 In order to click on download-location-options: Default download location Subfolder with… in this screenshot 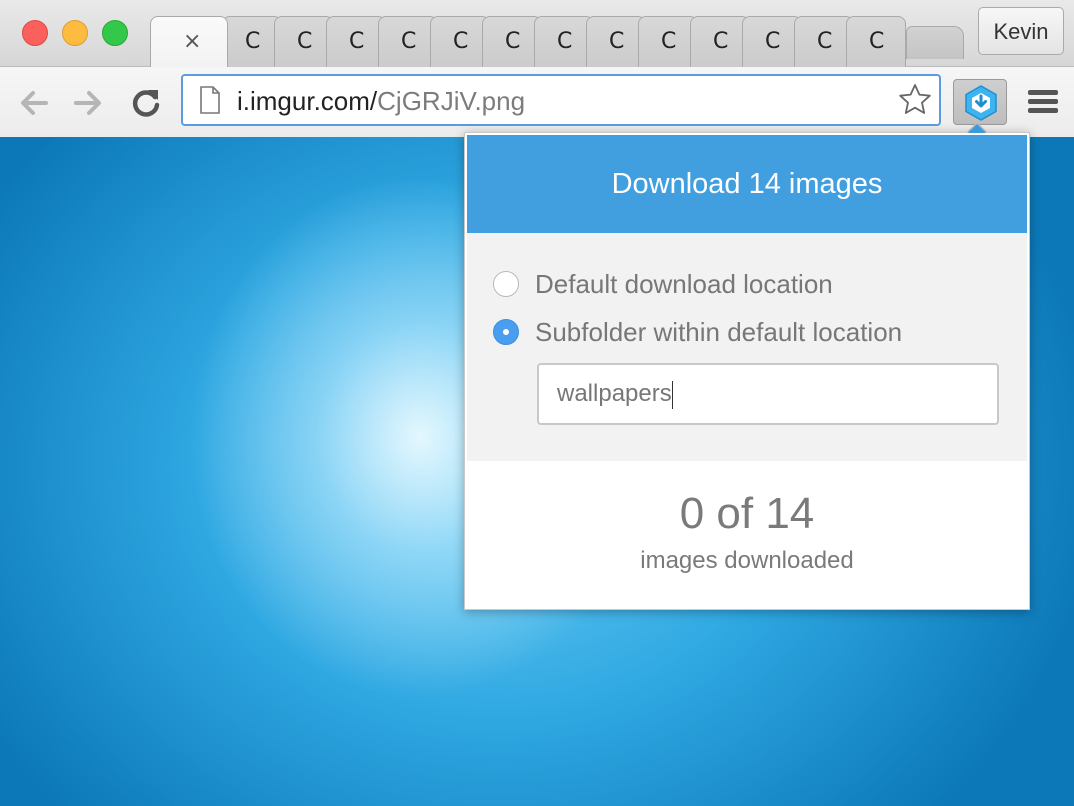, I will do `click(747, 347)`.